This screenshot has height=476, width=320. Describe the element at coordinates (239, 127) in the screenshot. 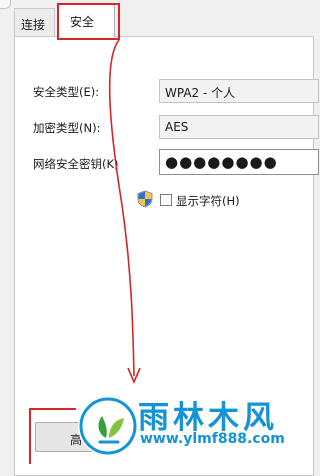

I see `encryption-type-select: AES` at that location.